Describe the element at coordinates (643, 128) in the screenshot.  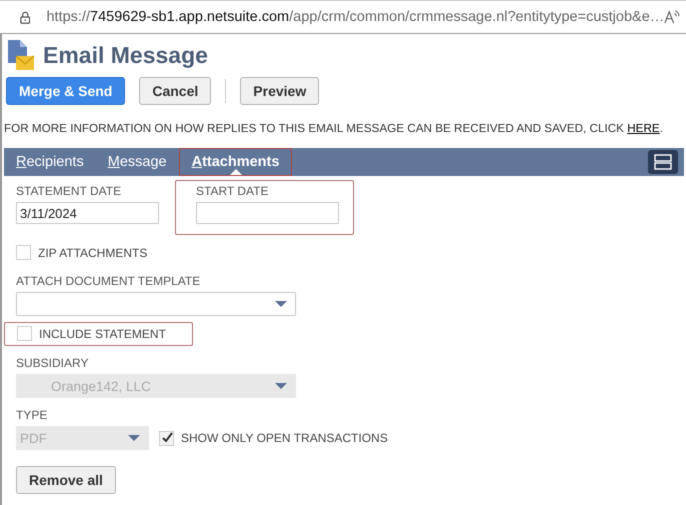
I see `here-link: HERE` at that location.